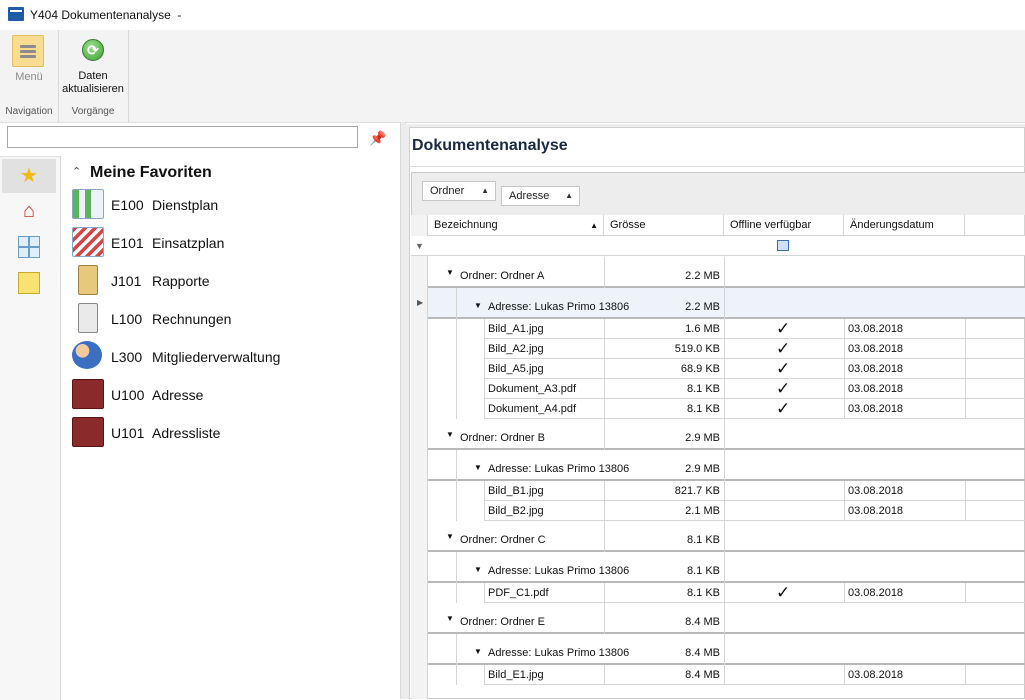  I want to click on favorite-name: Einsatzplan, so click(188, 243).